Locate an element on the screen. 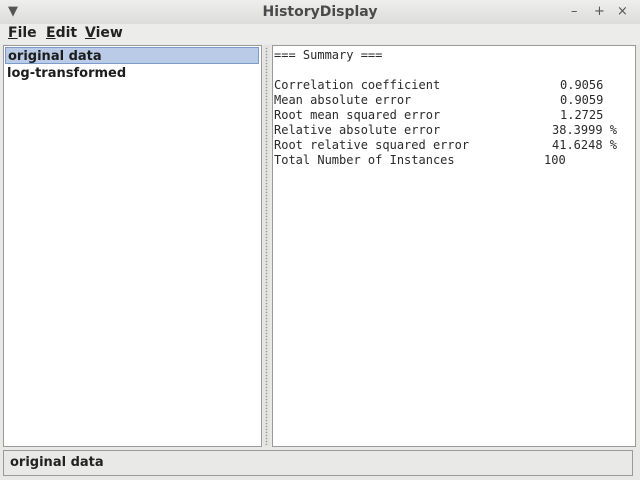  summary-header: === Summary === is located at coordinates (328, 55).